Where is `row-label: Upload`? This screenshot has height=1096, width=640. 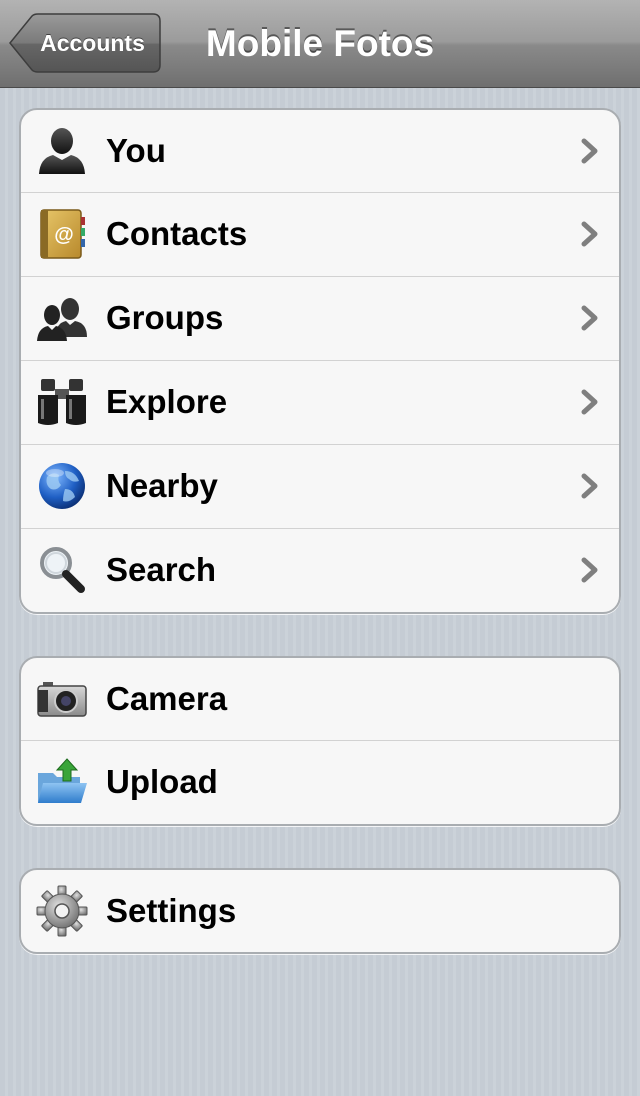
row-label: Upload is located at coordinates (162, 781).